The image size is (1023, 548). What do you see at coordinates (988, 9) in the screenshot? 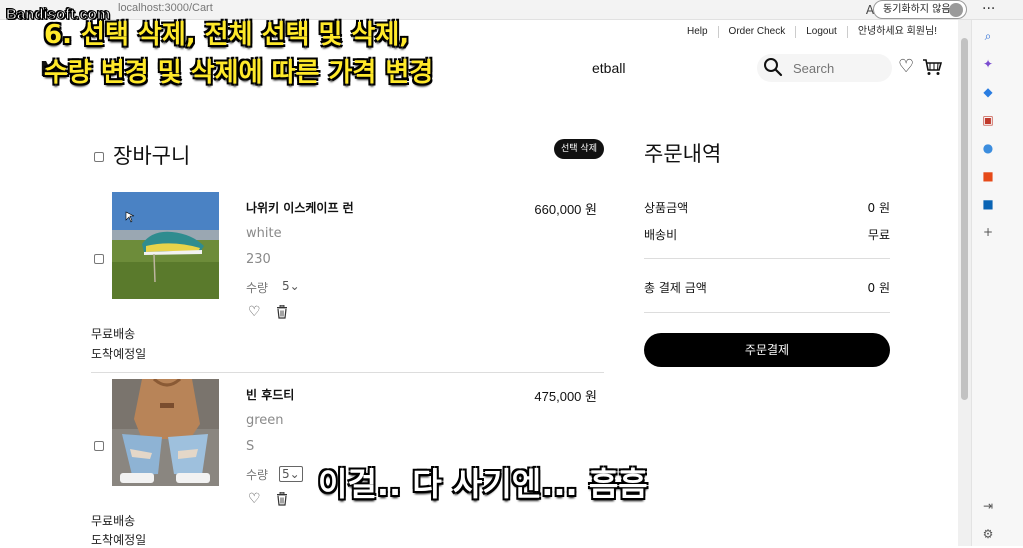
I see `more-menu-icon: ···` at bounding box center [988, 9].